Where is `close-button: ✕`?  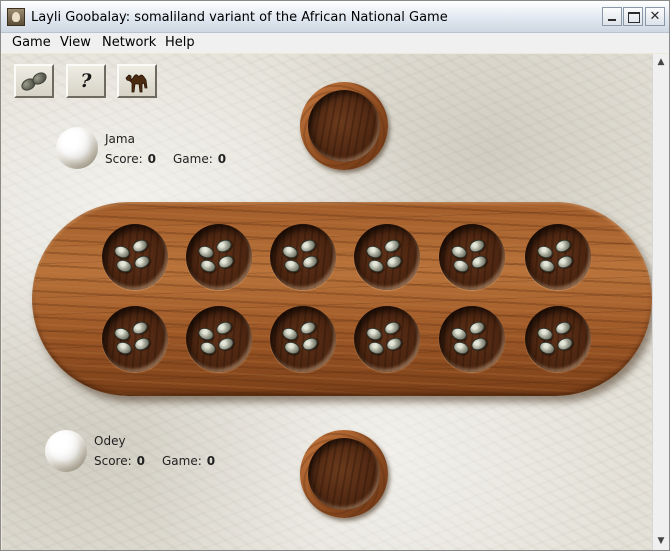
close-button: ✕ is located at coordinates (655, 16).